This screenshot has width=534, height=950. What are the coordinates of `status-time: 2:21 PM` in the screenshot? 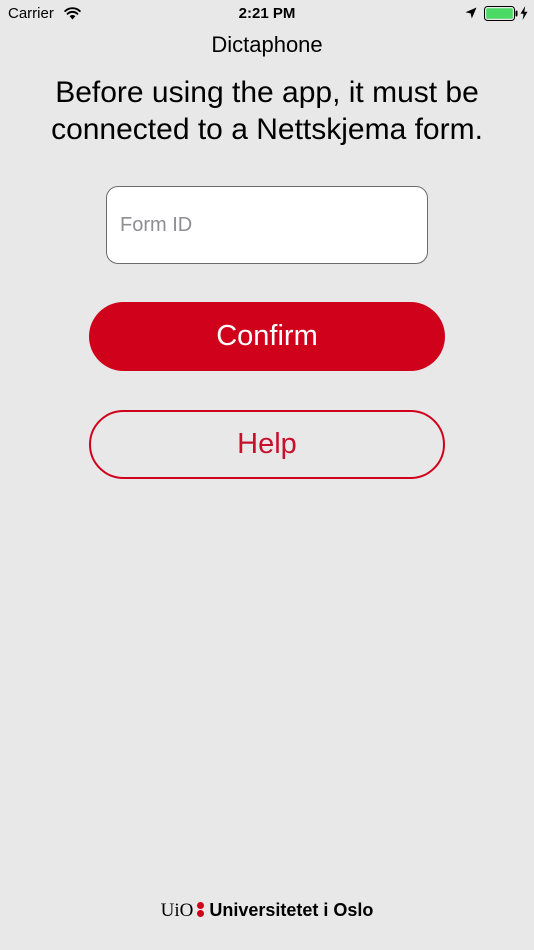 It's located at (267, 13).